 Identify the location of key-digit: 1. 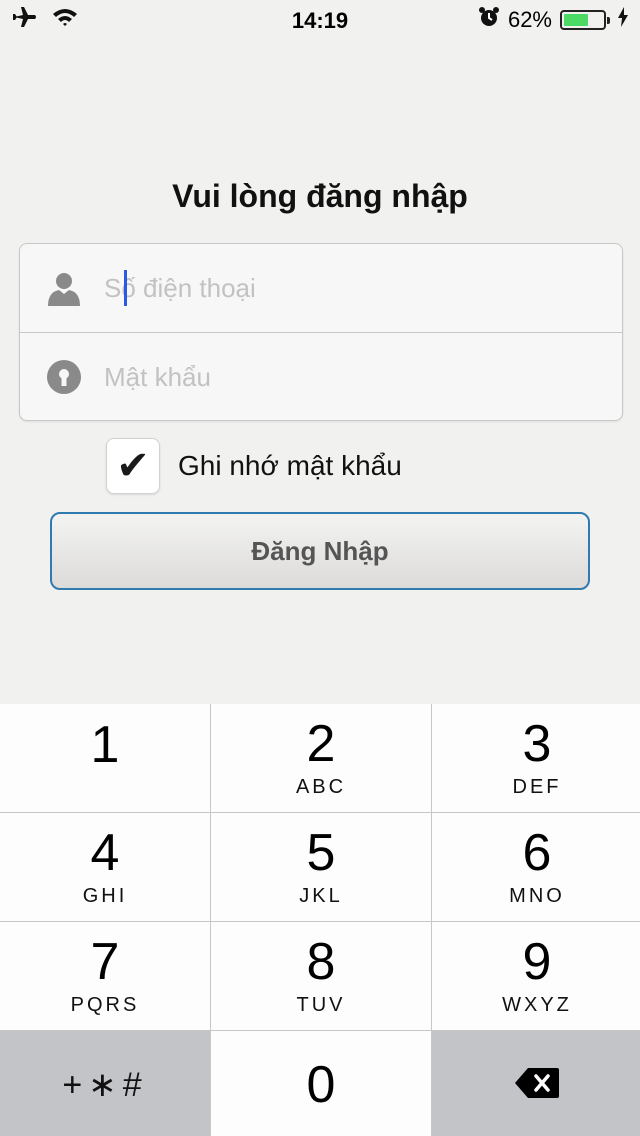
(105, 745).